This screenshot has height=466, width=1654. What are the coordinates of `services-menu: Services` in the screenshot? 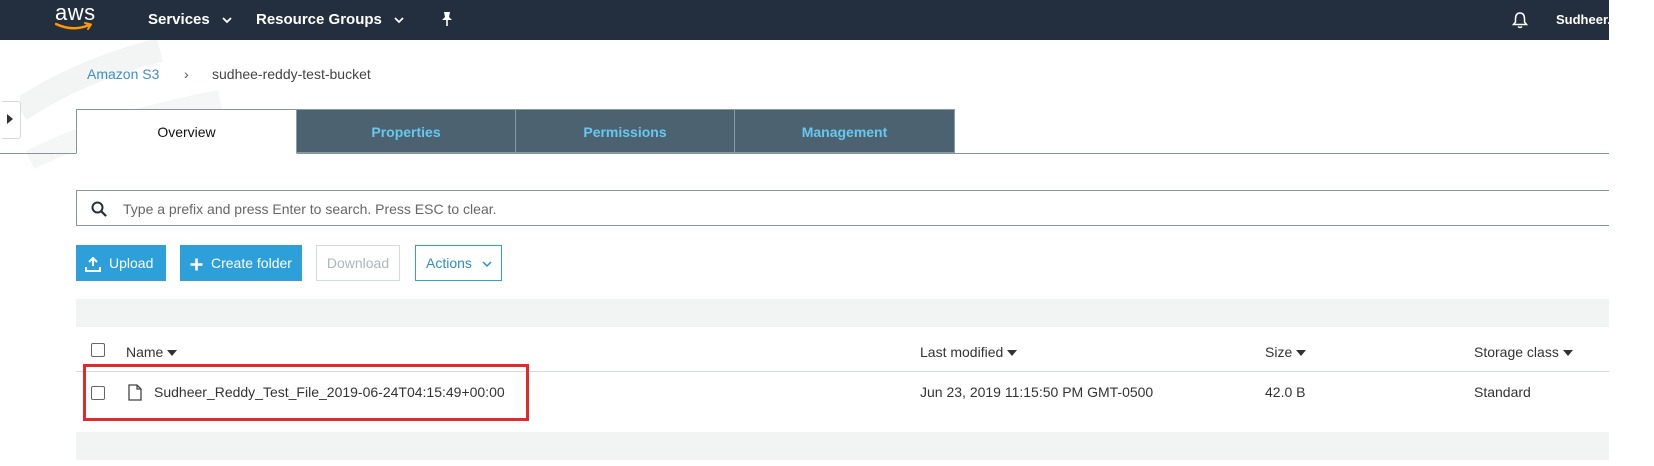 It's located at (190, 19).